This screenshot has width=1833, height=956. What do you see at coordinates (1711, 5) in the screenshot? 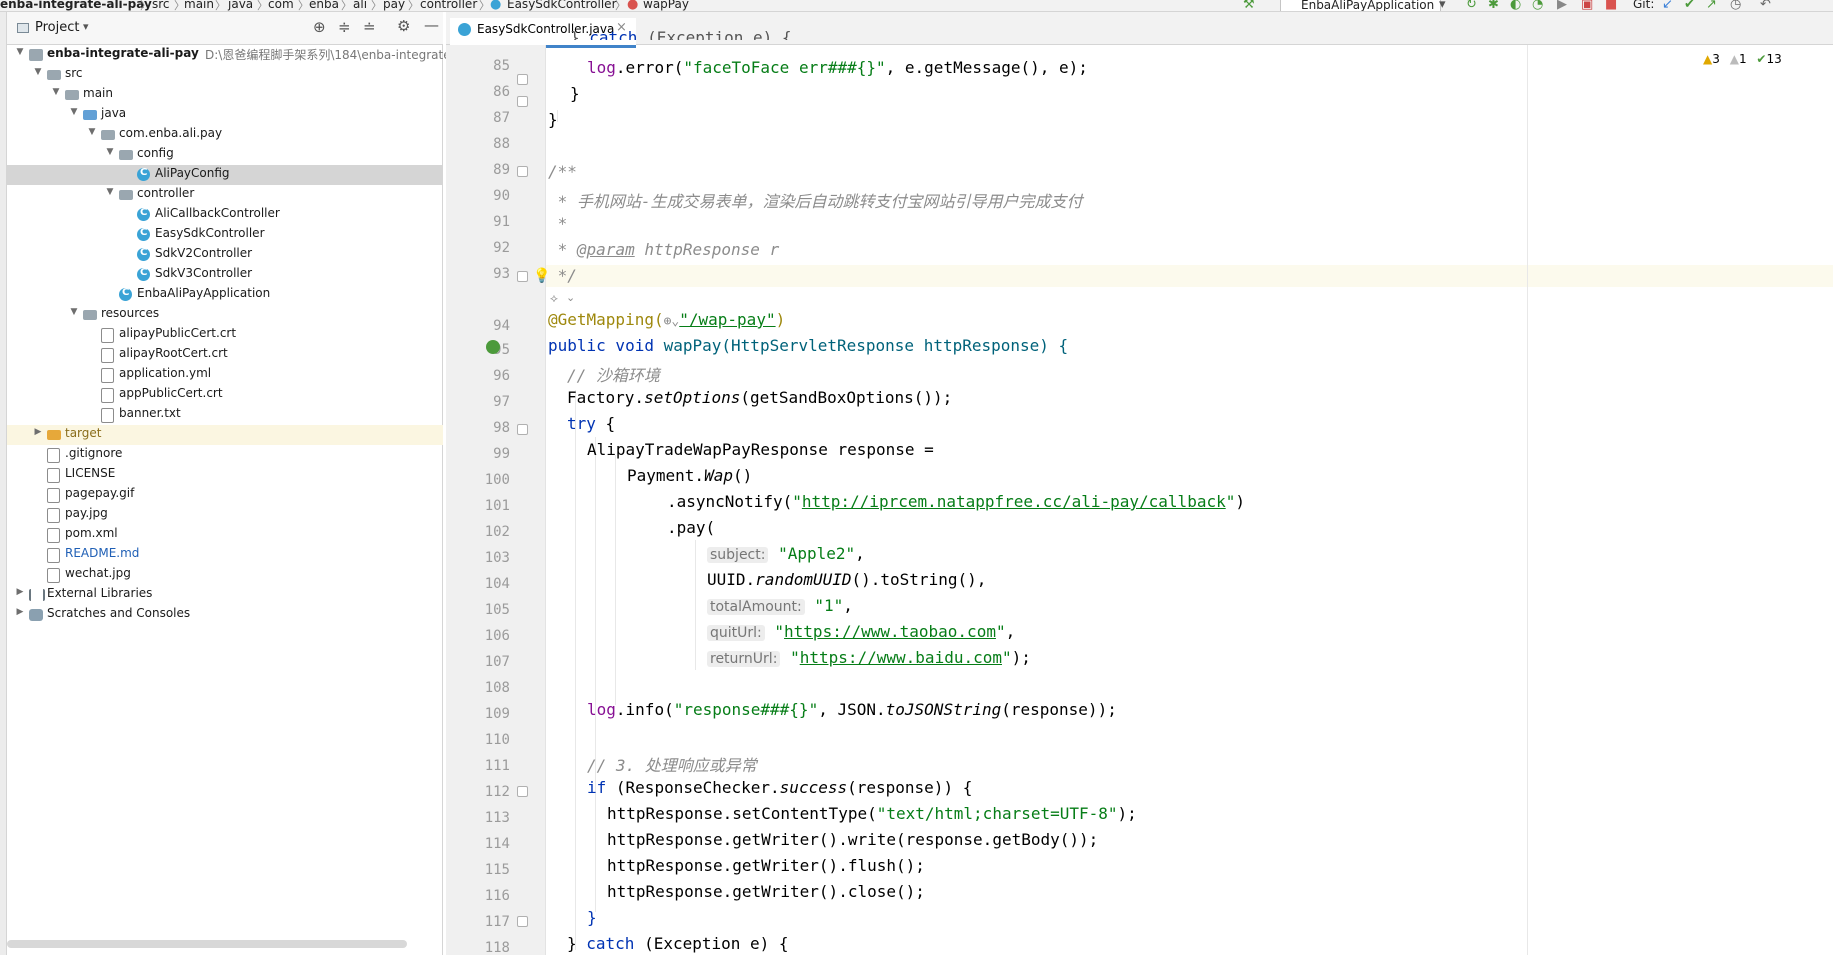
I see `git-push-icon: ↗` at bounding box center [1711, 5].